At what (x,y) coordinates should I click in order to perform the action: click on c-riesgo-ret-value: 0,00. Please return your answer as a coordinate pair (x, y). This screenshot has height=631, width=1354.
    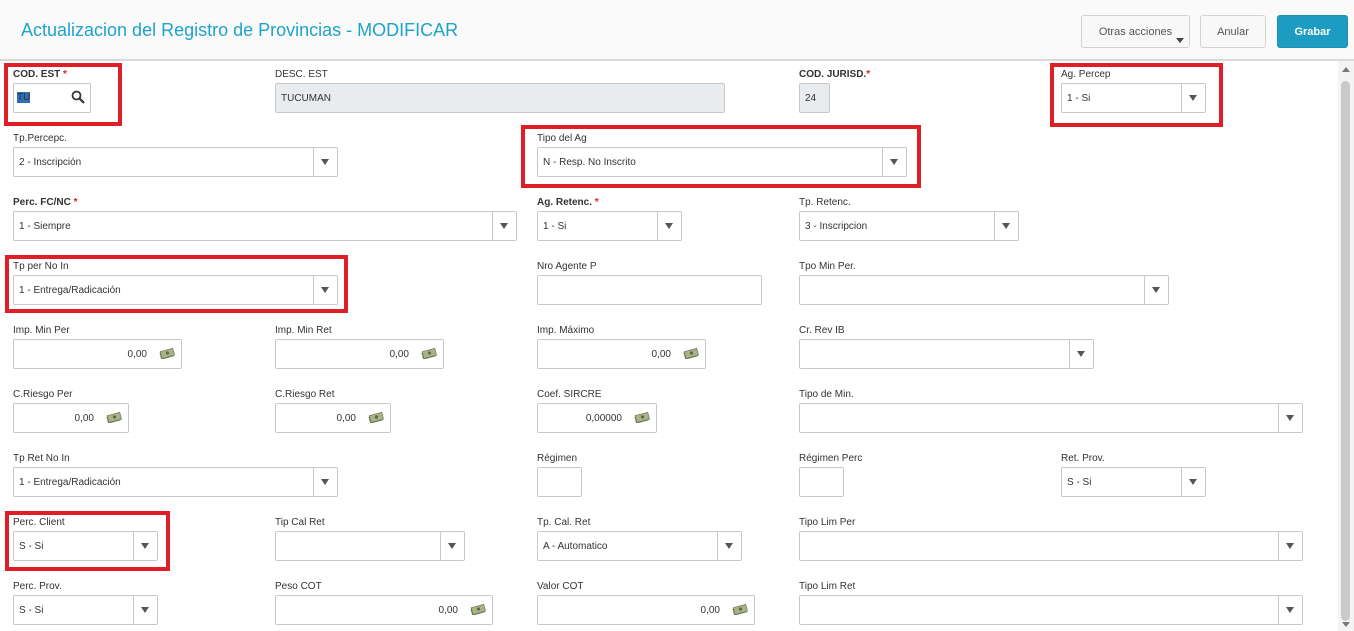
    Looking at the image, I should click on (346, 418).